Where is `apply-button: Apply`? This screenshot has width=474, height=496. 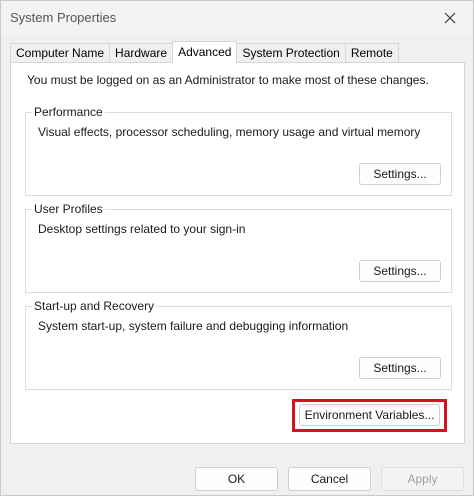 apply-button: Apply is located at coordinates (422, 479).